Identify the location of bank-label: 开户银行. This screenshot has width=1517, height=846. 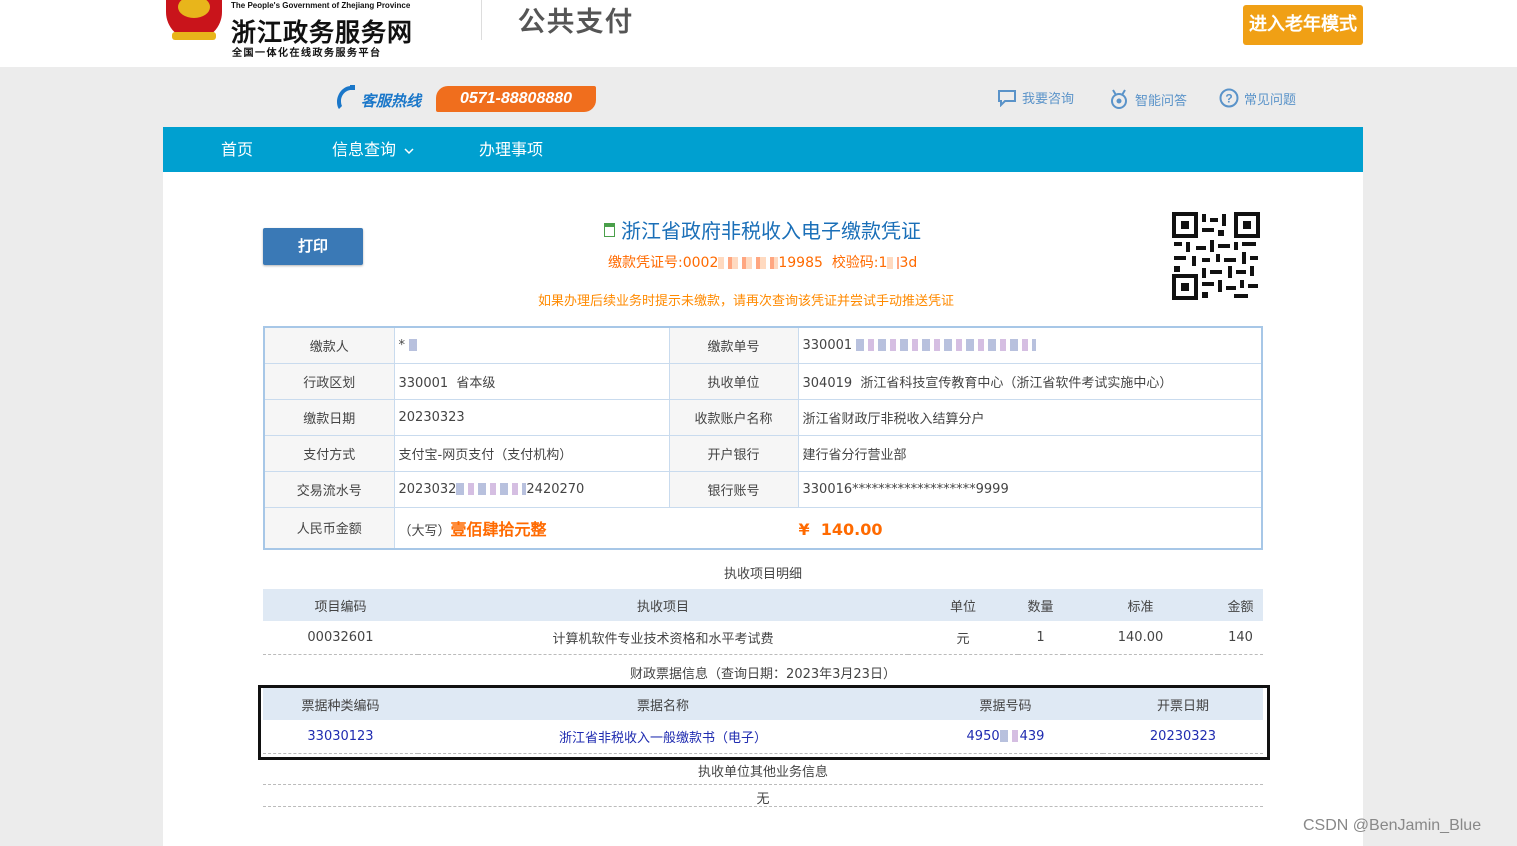
(733, 453).